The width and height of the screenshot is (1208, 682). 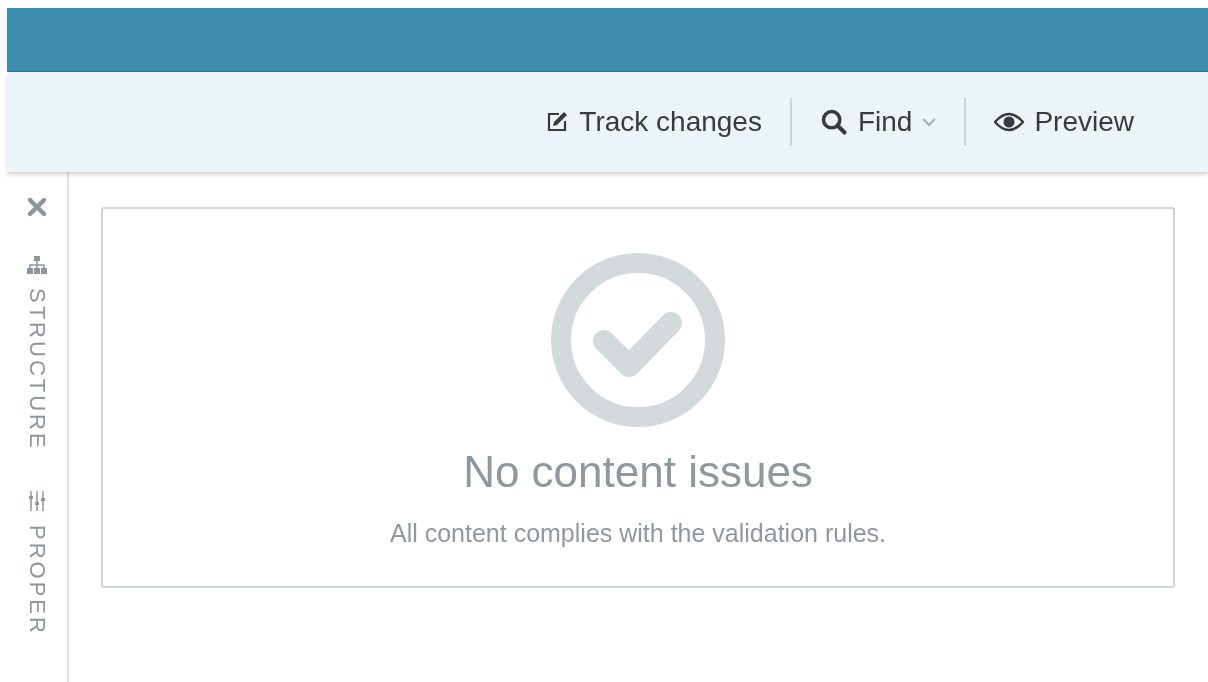 What do you see at coordinates (1064, 122) in the screenshot?
I see `preview-button: Preview` at bounding box center [1064, 122].